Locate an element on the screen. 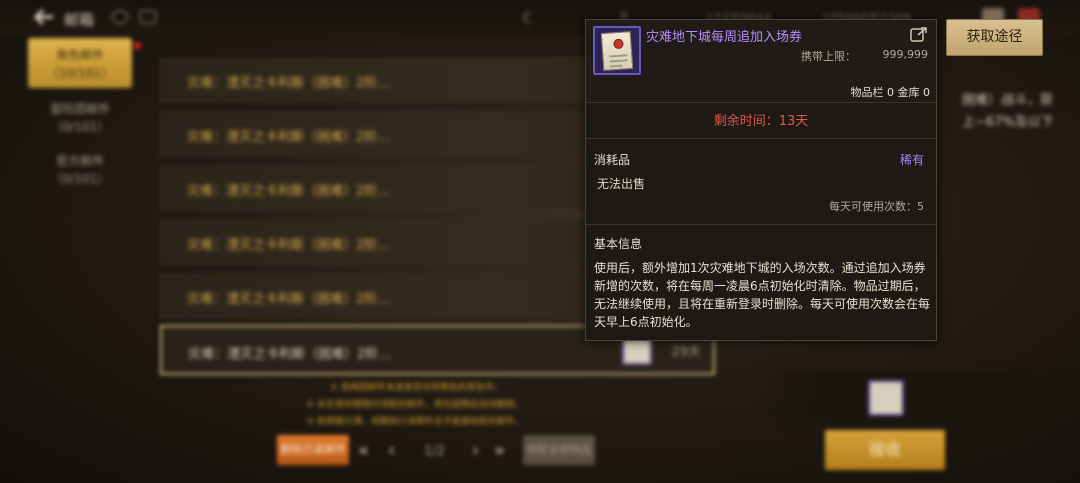 The height and width of the screenshot is (483, 1080). last-page-icon: » is located at coordinates (499, 450).